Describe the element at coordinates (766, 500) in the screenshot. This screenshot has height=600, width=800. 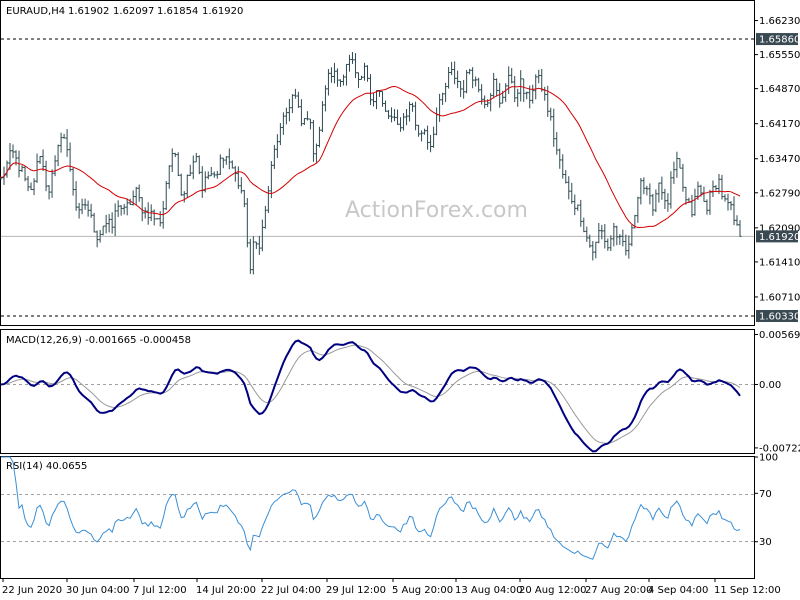
I see `rsi-axis: 100 70 30` at that location.